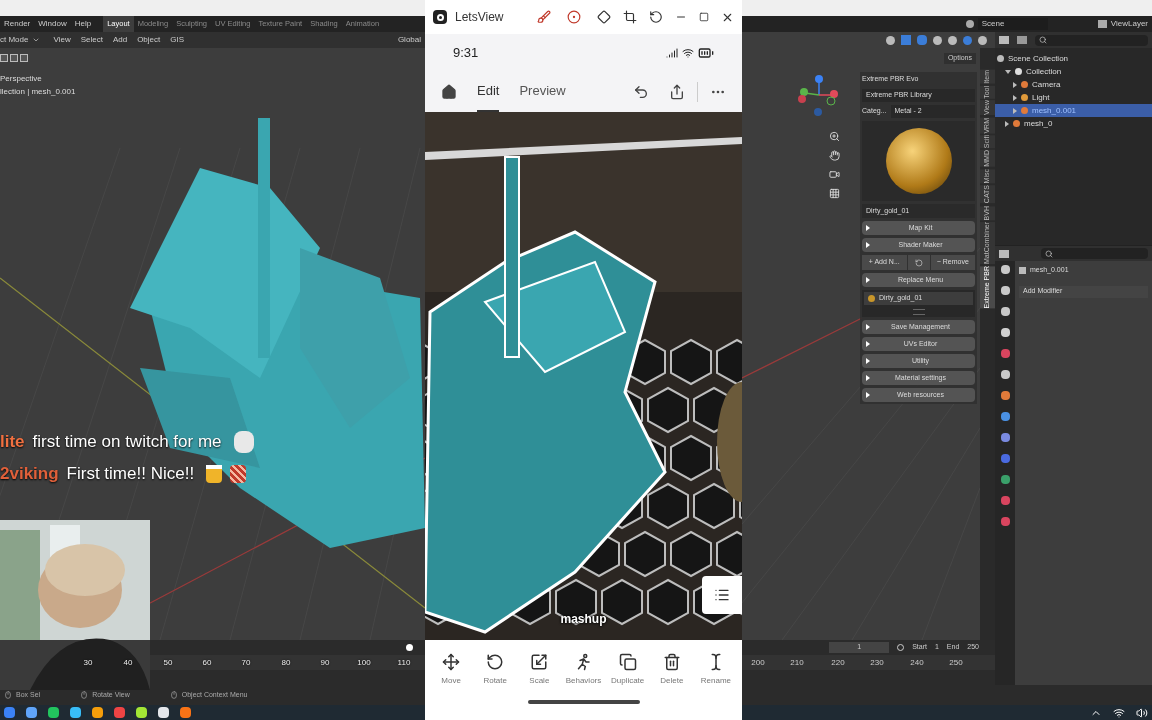 This screenshot has width=1152, height=720. Describe the element at coordinates (12, 442) in the screenshot. I see `chat-username: lite` at that location.